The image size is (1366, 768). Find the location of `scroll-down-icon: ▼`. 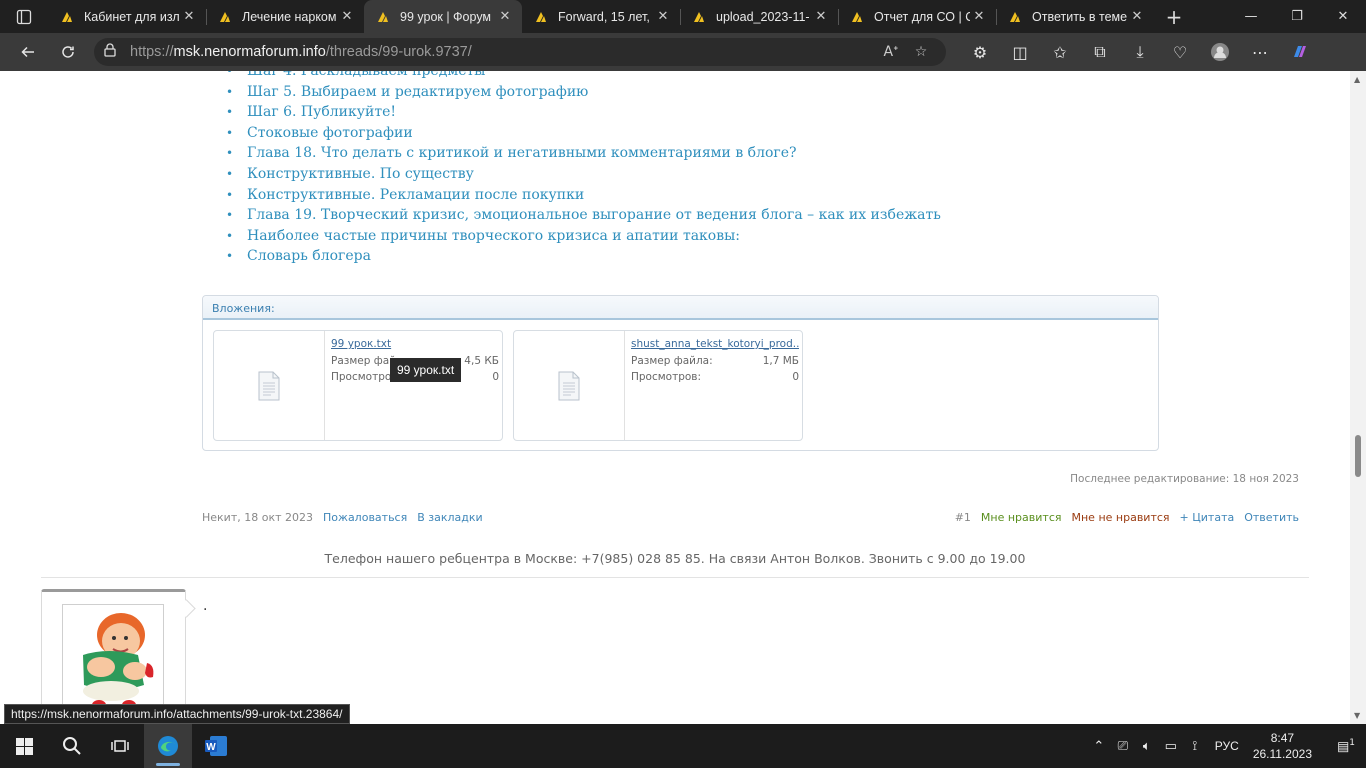

scroll-down-icon: ▼ is located at coordinates (1357, 715).